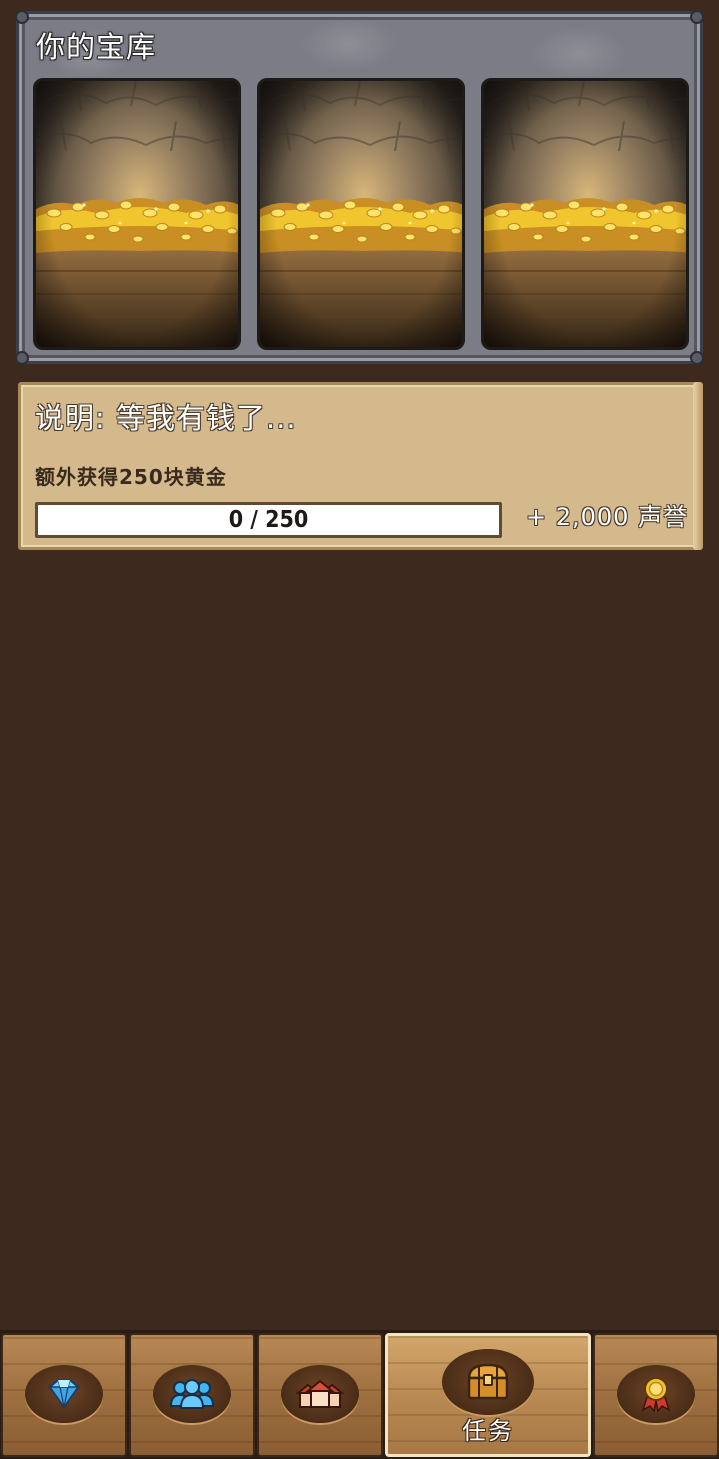 Image resolution: width=719 pixels, height=1459 pixels. I want to click on nav-tab-gems, so click(64, 1395).